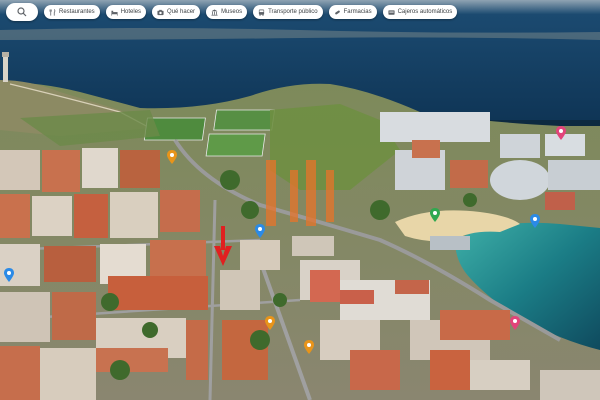 The height and width of the screenshot is (400, 600). I want to click on atm-icon, so click(391, 12).